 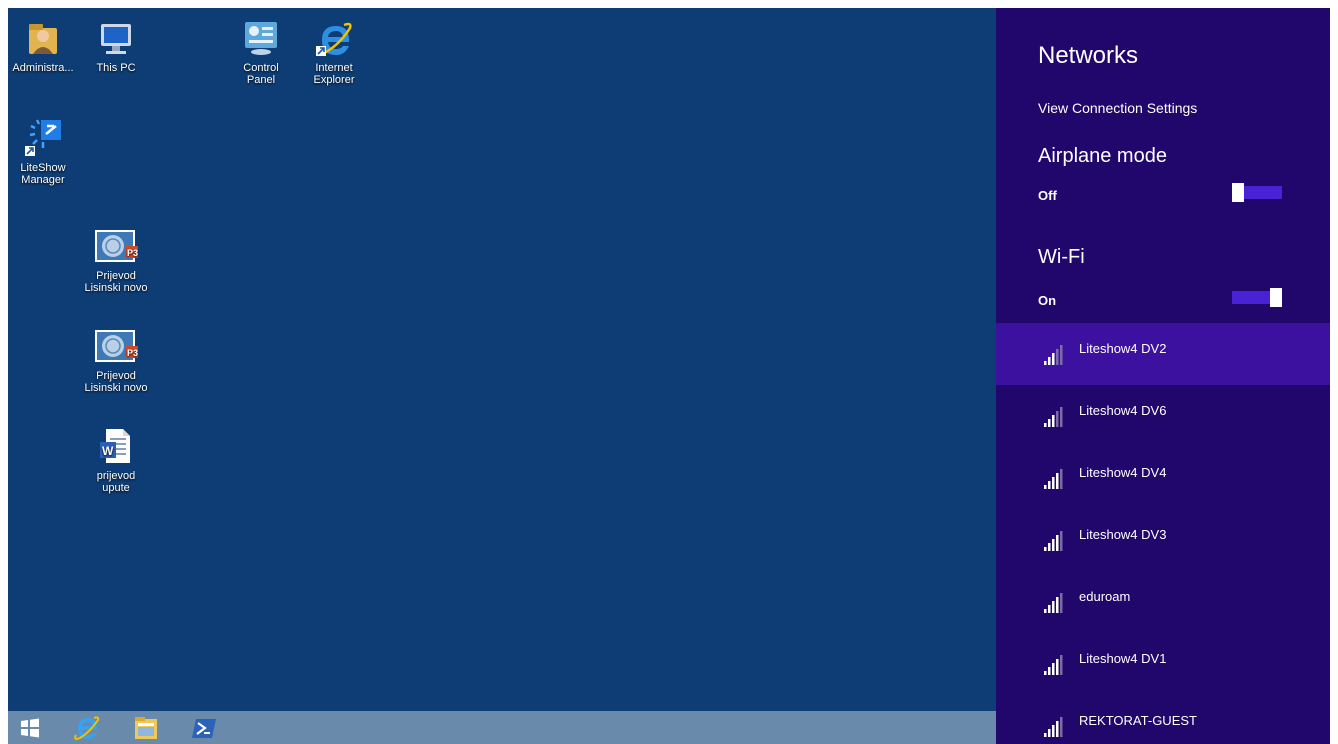 What do you see at coordinates (43, 138) in the screenshot?
I see `liteshow-icon` at bounding box center [43, 138].